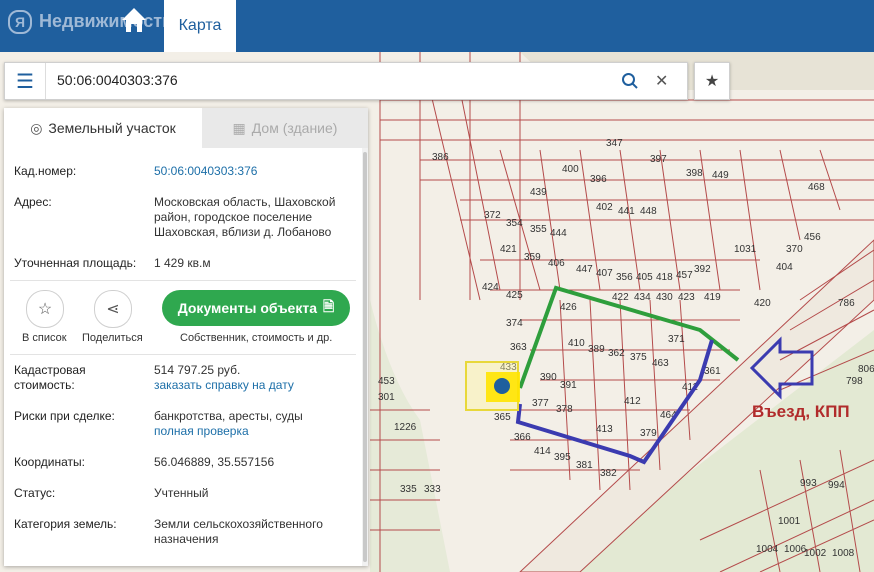 The width and height of the screenshot is (874, 572). I want to click on cad-number-value: 50:06:0040303:376, so click(205, 171).